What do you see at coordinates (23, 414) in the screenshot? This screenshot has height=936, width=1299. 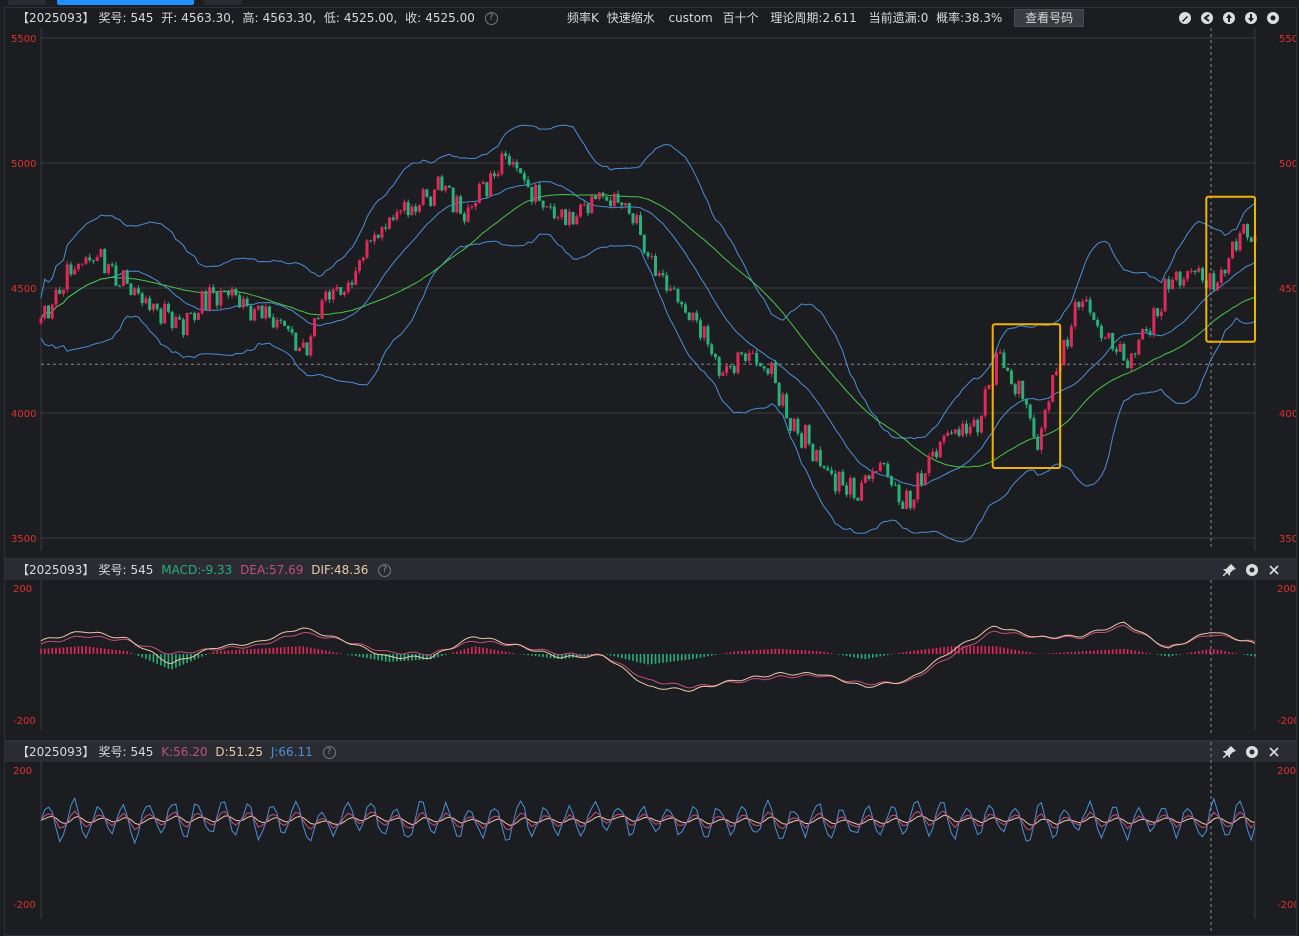 I see `y-tick-label-left: 4000` at bounding box center [23, 414].